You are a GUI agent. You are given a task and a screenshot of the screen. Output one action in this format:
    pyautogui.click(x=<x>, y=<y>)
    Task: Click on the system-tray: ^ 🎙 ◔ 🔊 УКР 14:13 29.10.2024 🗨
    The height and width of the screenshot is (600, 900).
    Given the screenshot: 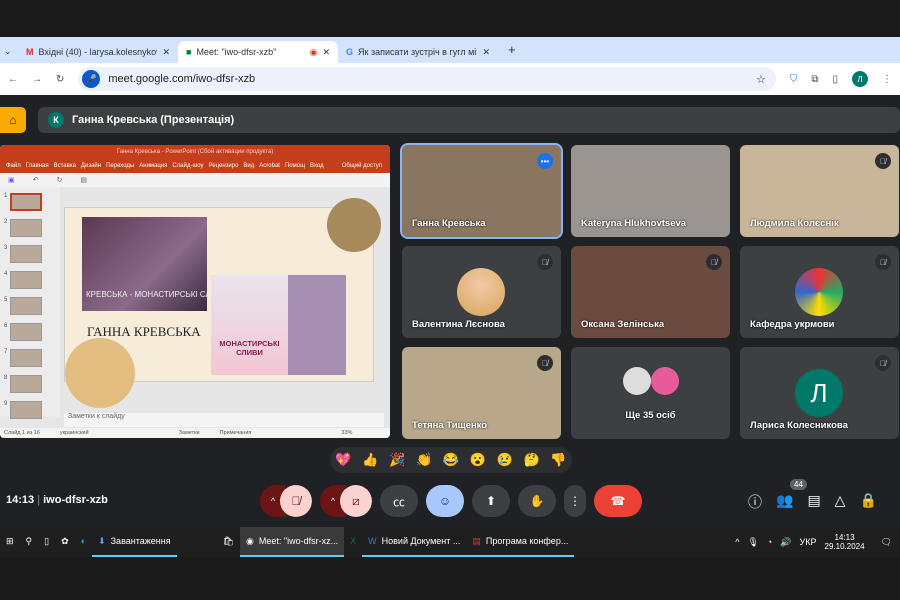 What is the action you would take?
    pyautogui.click(x=817, y=542)
    